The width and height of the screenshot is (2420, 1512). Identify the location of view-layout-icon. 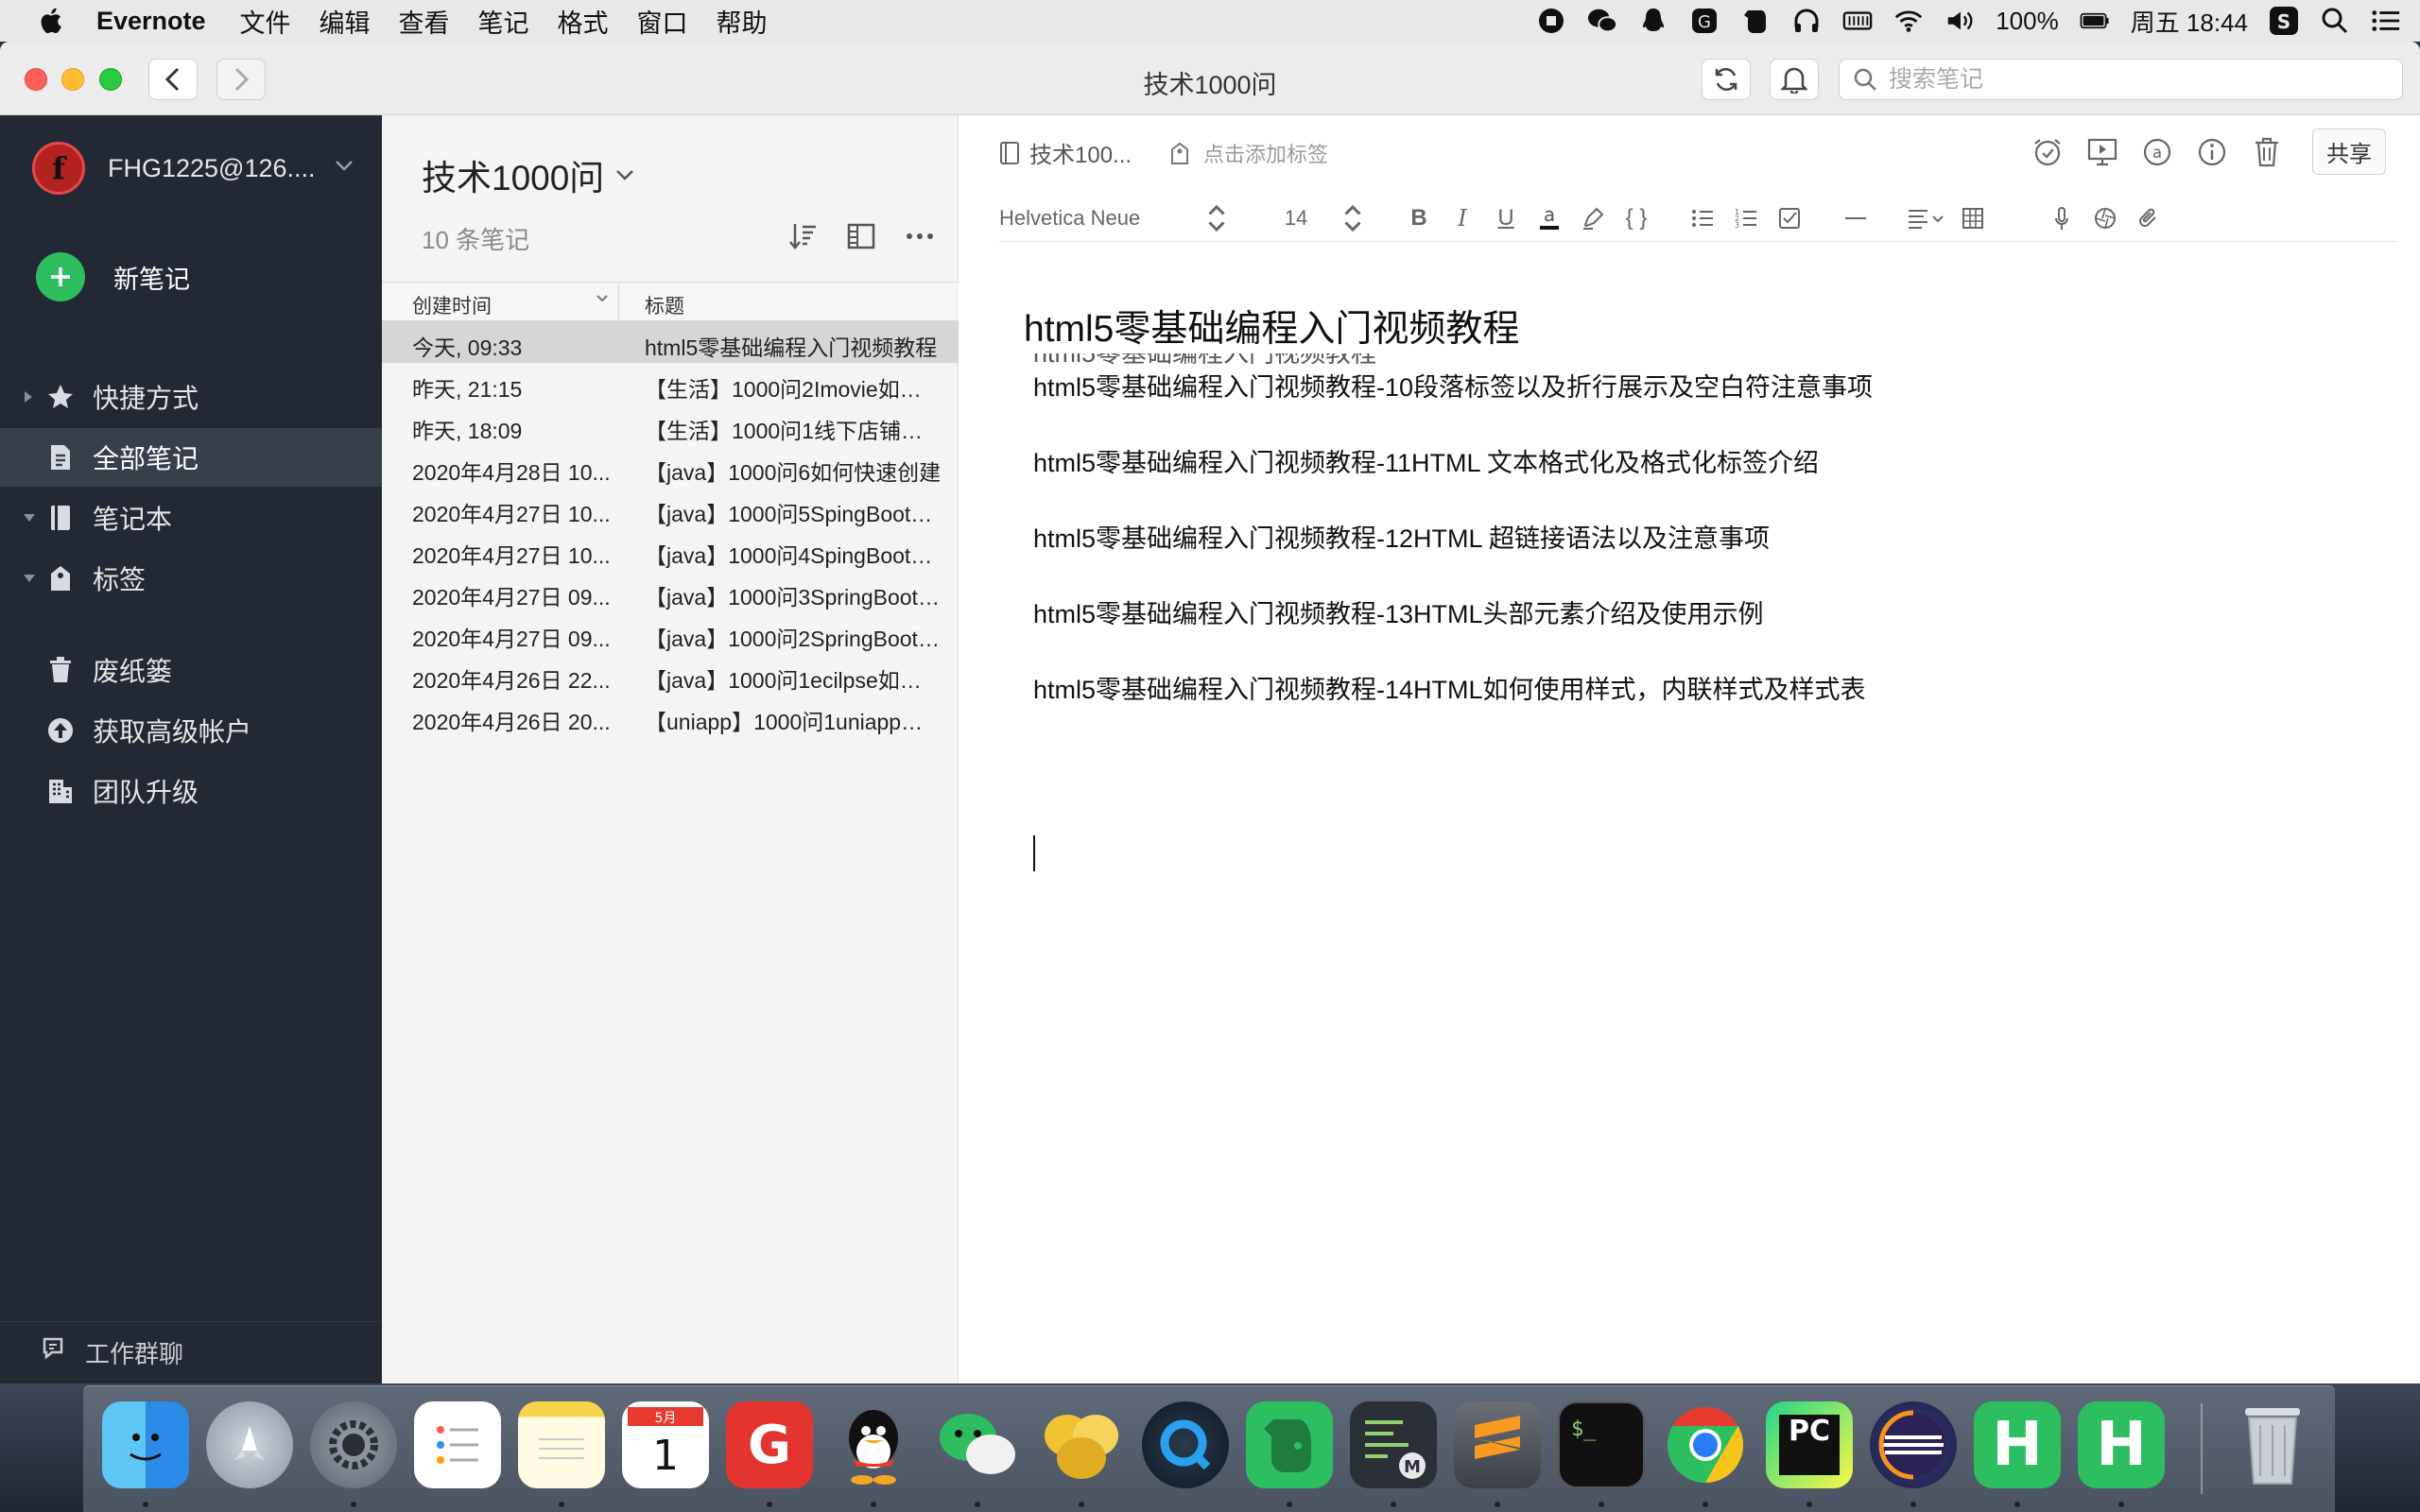
(861, 236).